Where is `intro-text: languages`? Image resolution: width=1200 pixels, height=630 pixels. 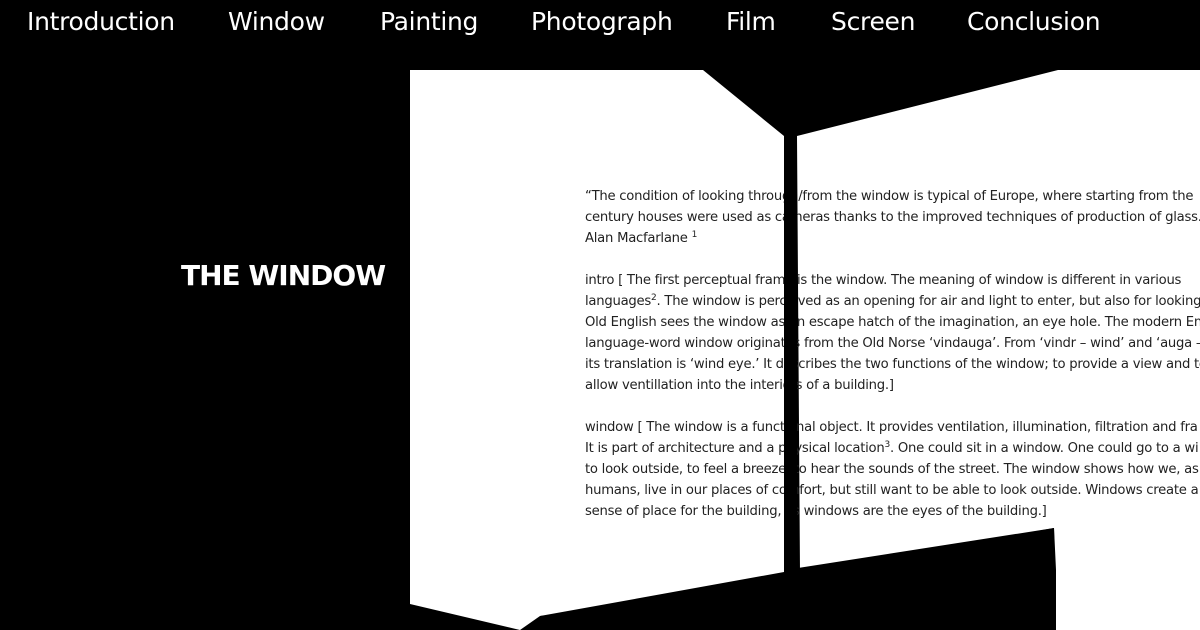 intro-text: languages is located at coordinates (618, 301).